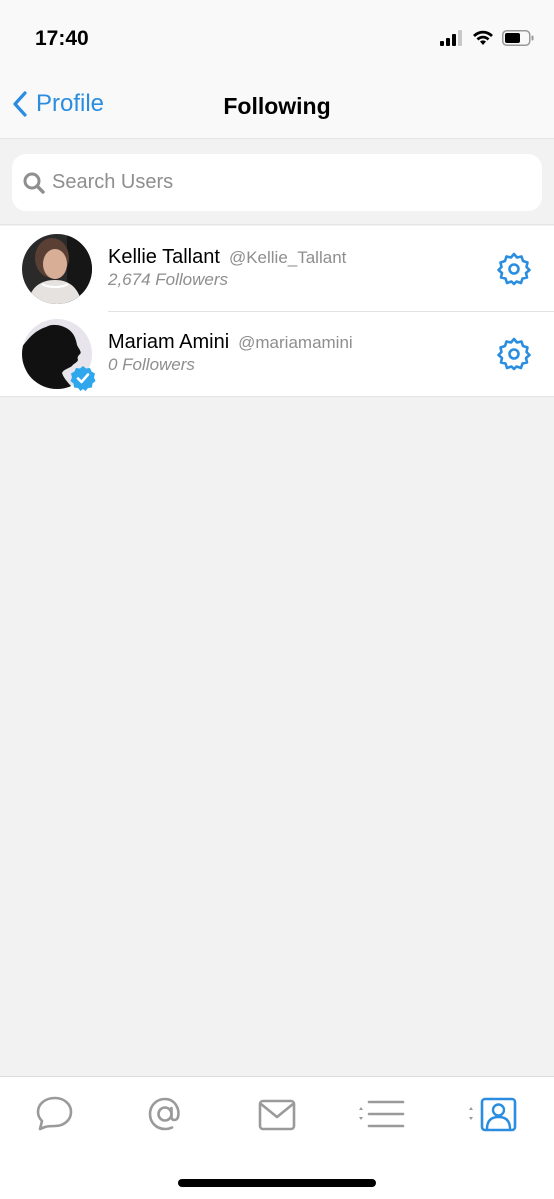 The image size is (554, 1199). Describe the element at coordinates (287, 257) in the screenshot. I see `user-handle: @Kellie_Tallant` at that location.